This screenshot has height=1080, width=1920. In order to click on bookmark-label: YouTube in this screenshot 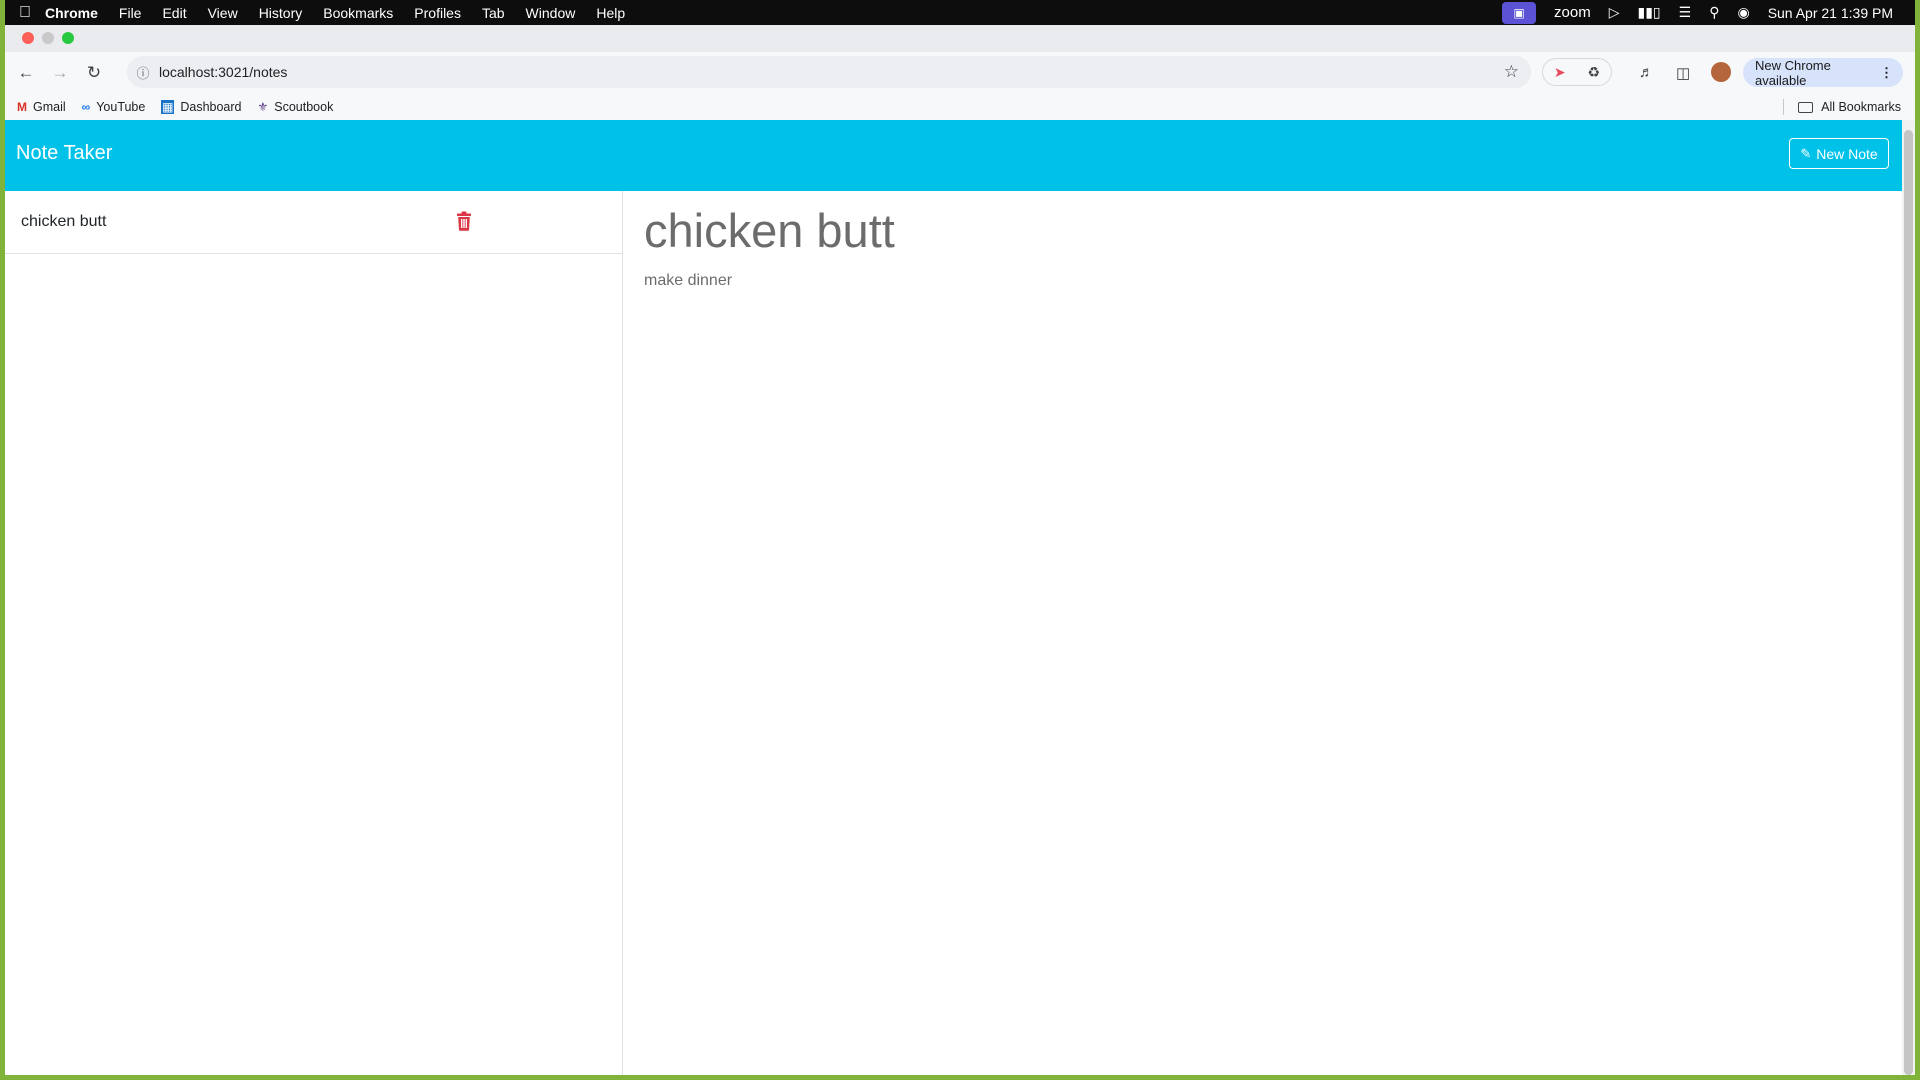, I will do `click(121, 107)`.